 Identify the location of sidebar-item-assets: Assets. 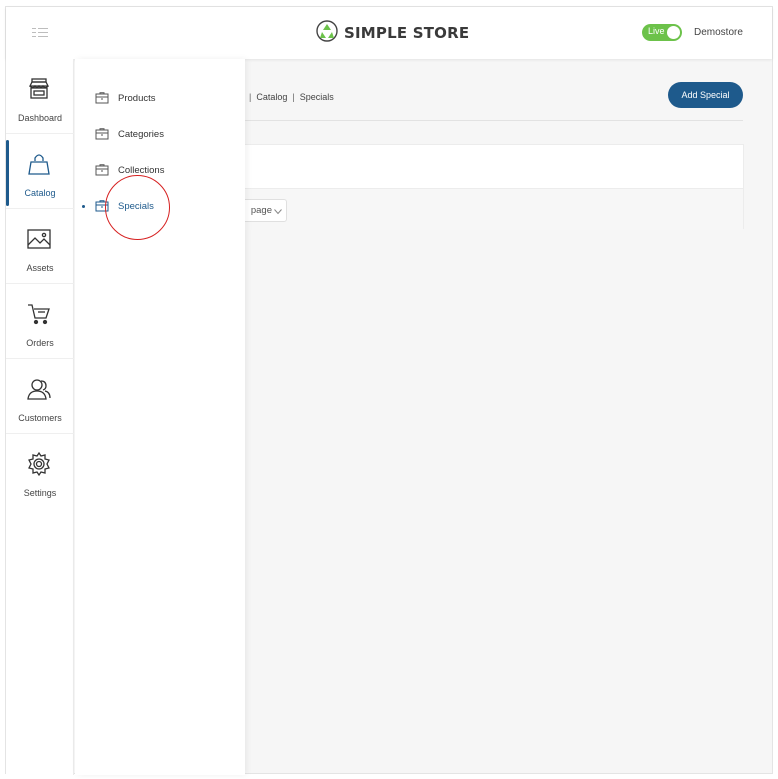
(40, 246).